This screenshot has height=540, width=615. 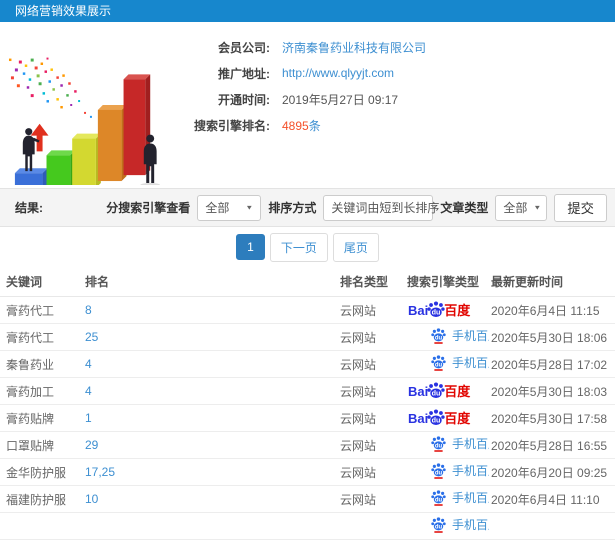 I want to click on table-row: 金华防护服 17,25云网站 du 手机百度2020年6月20日 09:25, so click(x=307, y=472).